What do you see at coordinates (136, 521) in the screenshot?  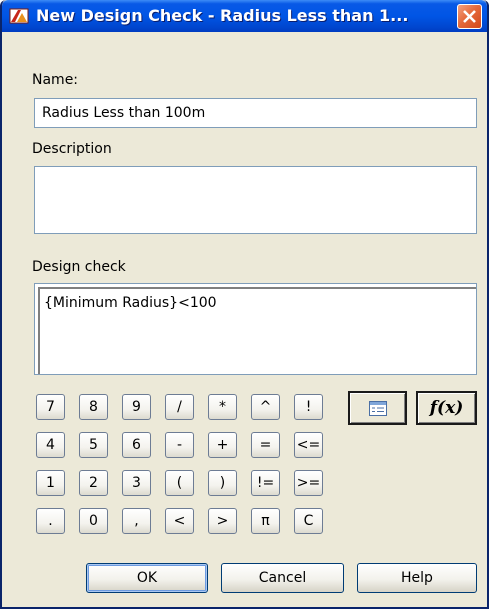 I see `key-comma: ,` at bounding box center [136, 521].